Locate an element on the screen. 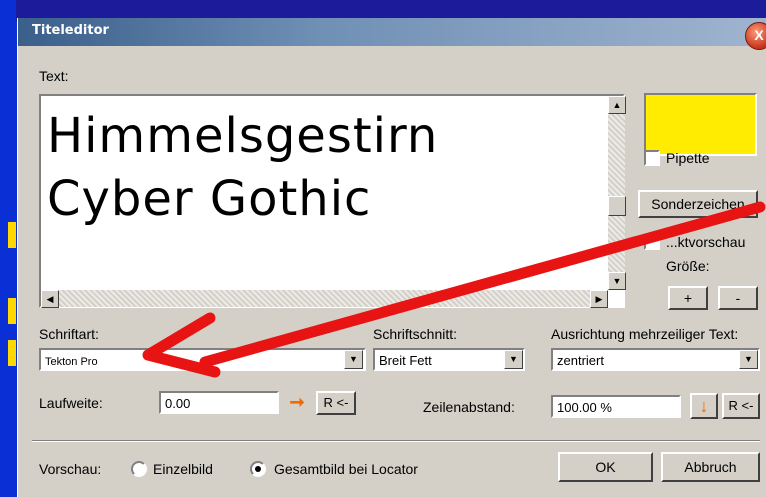 The width and height of the screenshot is (766, 497). preview-label: Vorschau: is located at coordinates (70, 469).